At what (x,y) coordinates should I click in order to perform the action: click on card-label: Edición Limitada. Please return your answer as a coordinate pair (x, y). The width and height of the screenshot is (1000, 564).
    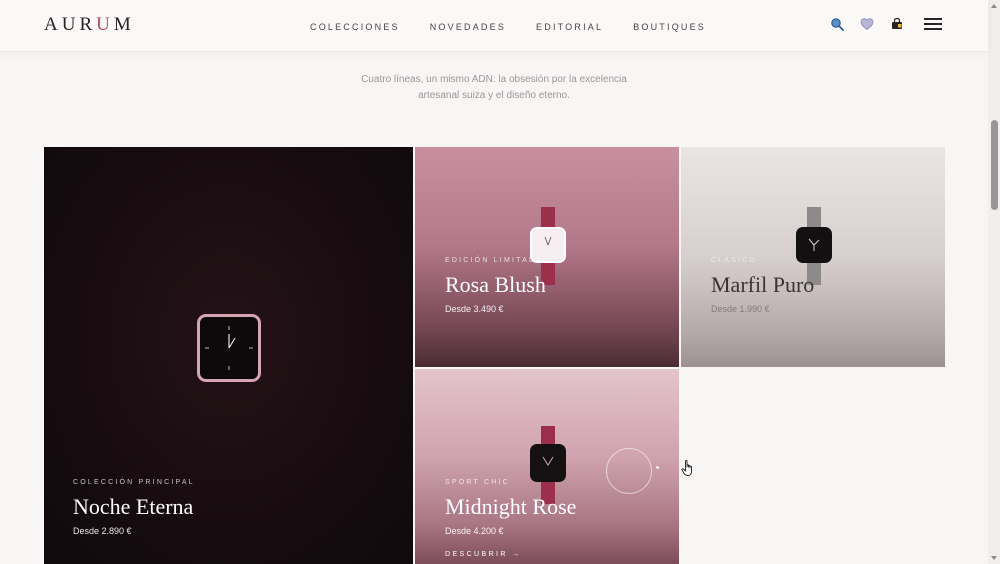
    Looking at the image, I should click on (494, 260).